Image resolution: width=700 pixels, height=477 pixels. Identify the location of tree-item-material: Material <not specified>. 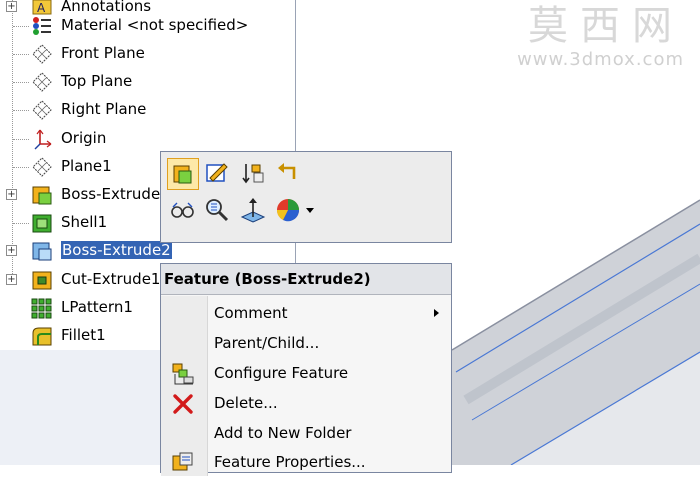
(147, 26).